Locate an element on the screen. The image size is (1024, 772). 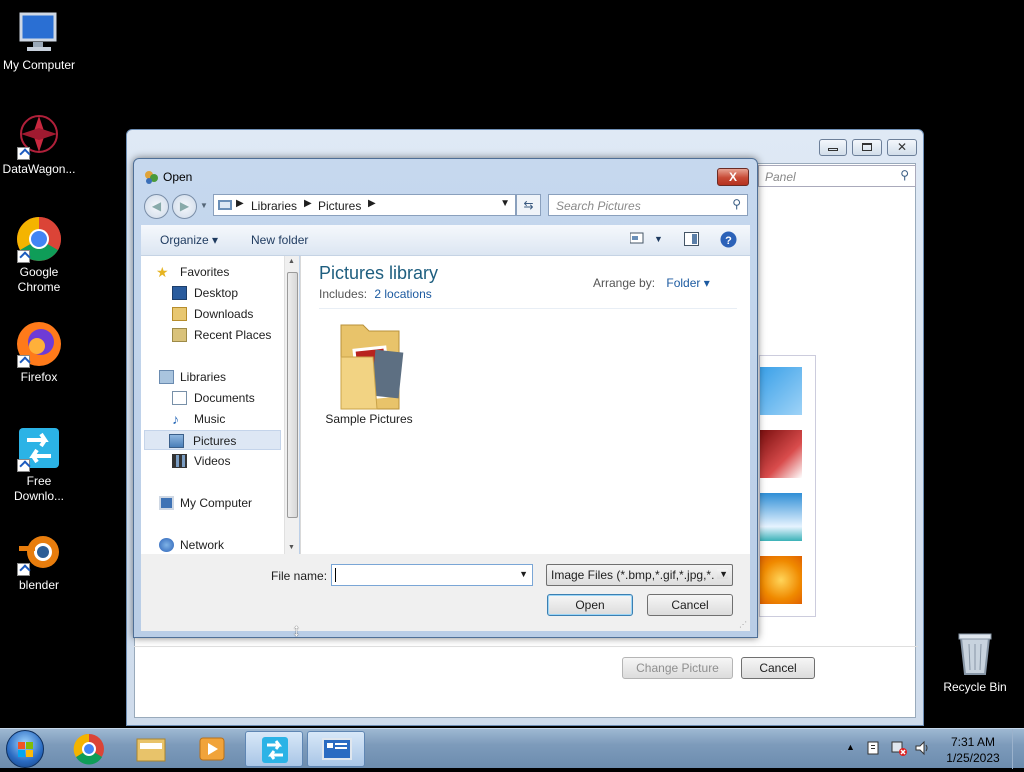
taskbar: ▲ 7:31 AM 1/25/2023 is located at coordinates (512, 748).